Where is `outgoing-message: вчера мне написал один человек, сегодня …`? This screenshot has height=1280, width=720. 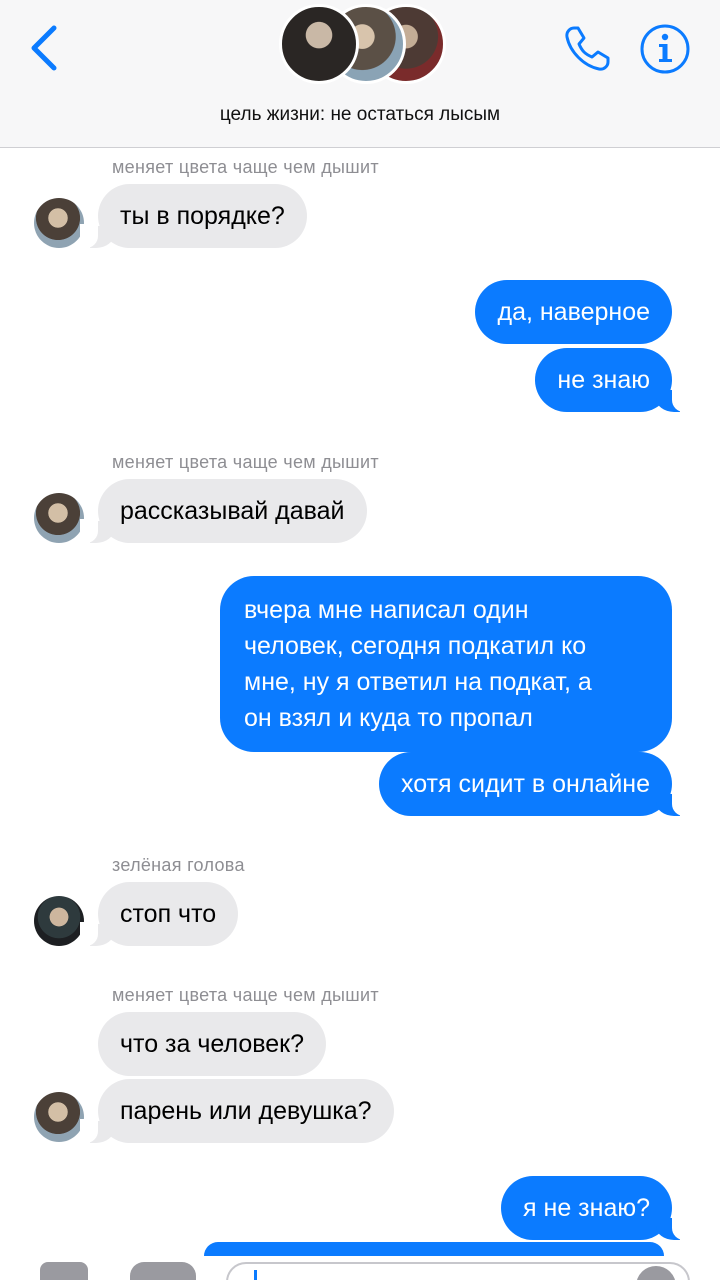
outgoing-message: вчера мне написал один человек, сегодня … is located at coordinates (446, 664).